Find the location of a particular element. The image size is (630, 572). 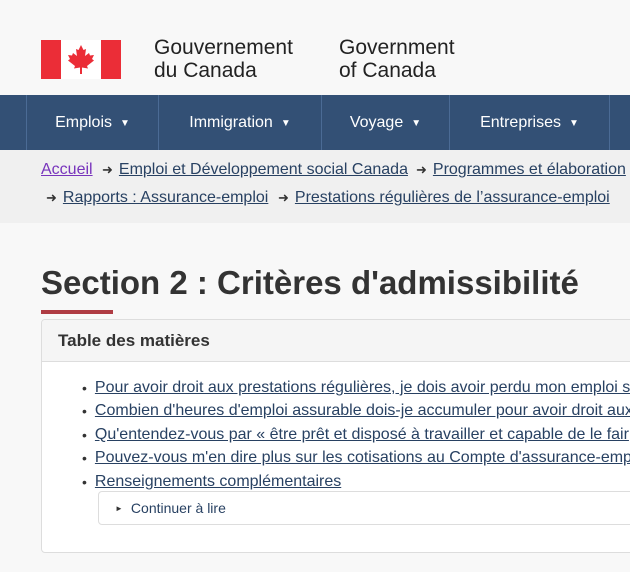

breadcrumb-link-home: Accueil is located at coordinates (67, 169).